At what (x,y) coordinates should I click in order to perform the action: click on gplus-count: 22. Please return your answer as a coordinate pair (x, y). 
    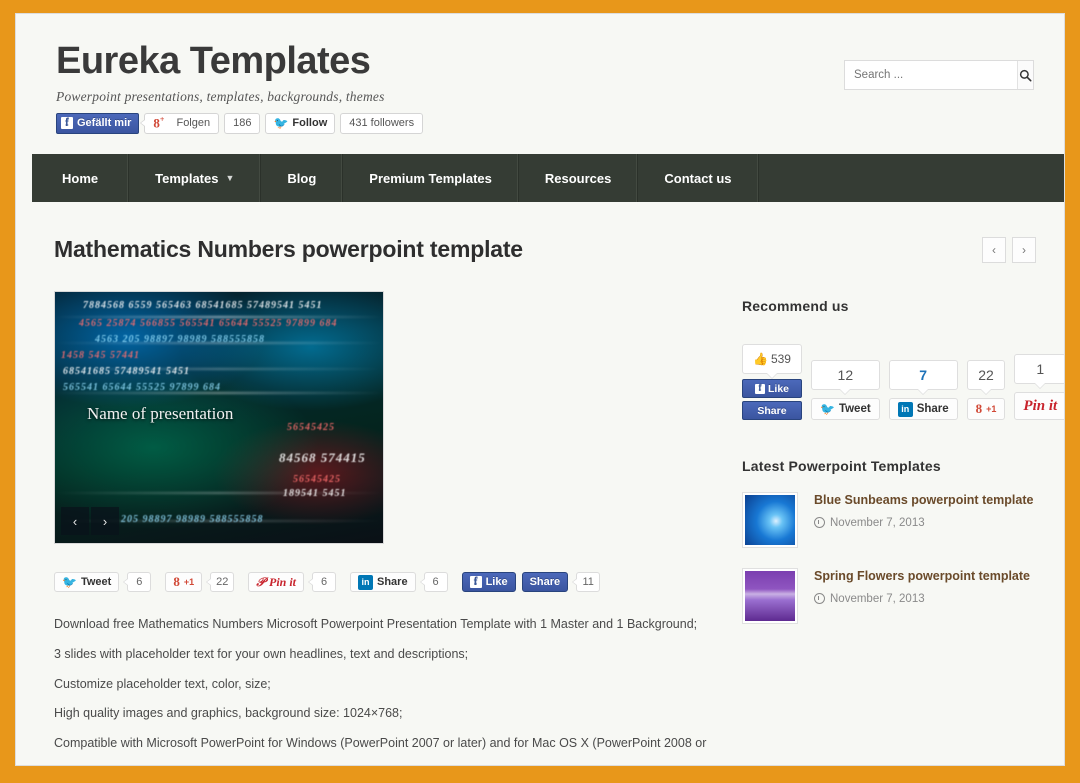
    Looking at the image, I should click on (986, 375).